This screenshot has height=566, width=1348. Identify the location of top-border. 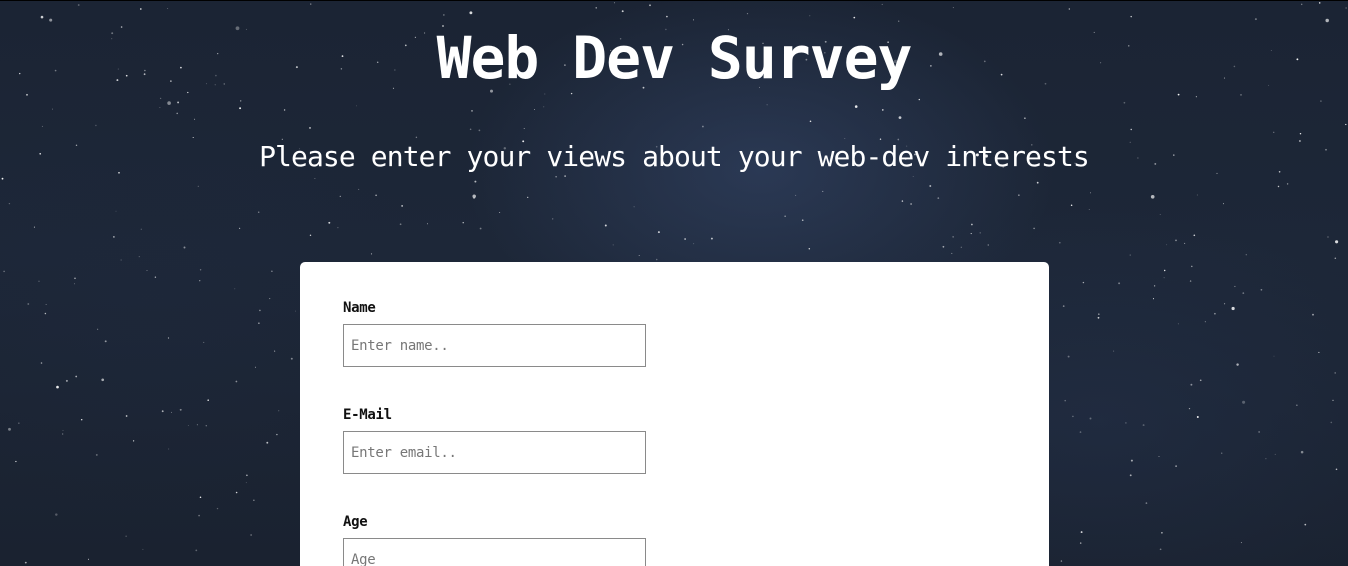
(674, 0).